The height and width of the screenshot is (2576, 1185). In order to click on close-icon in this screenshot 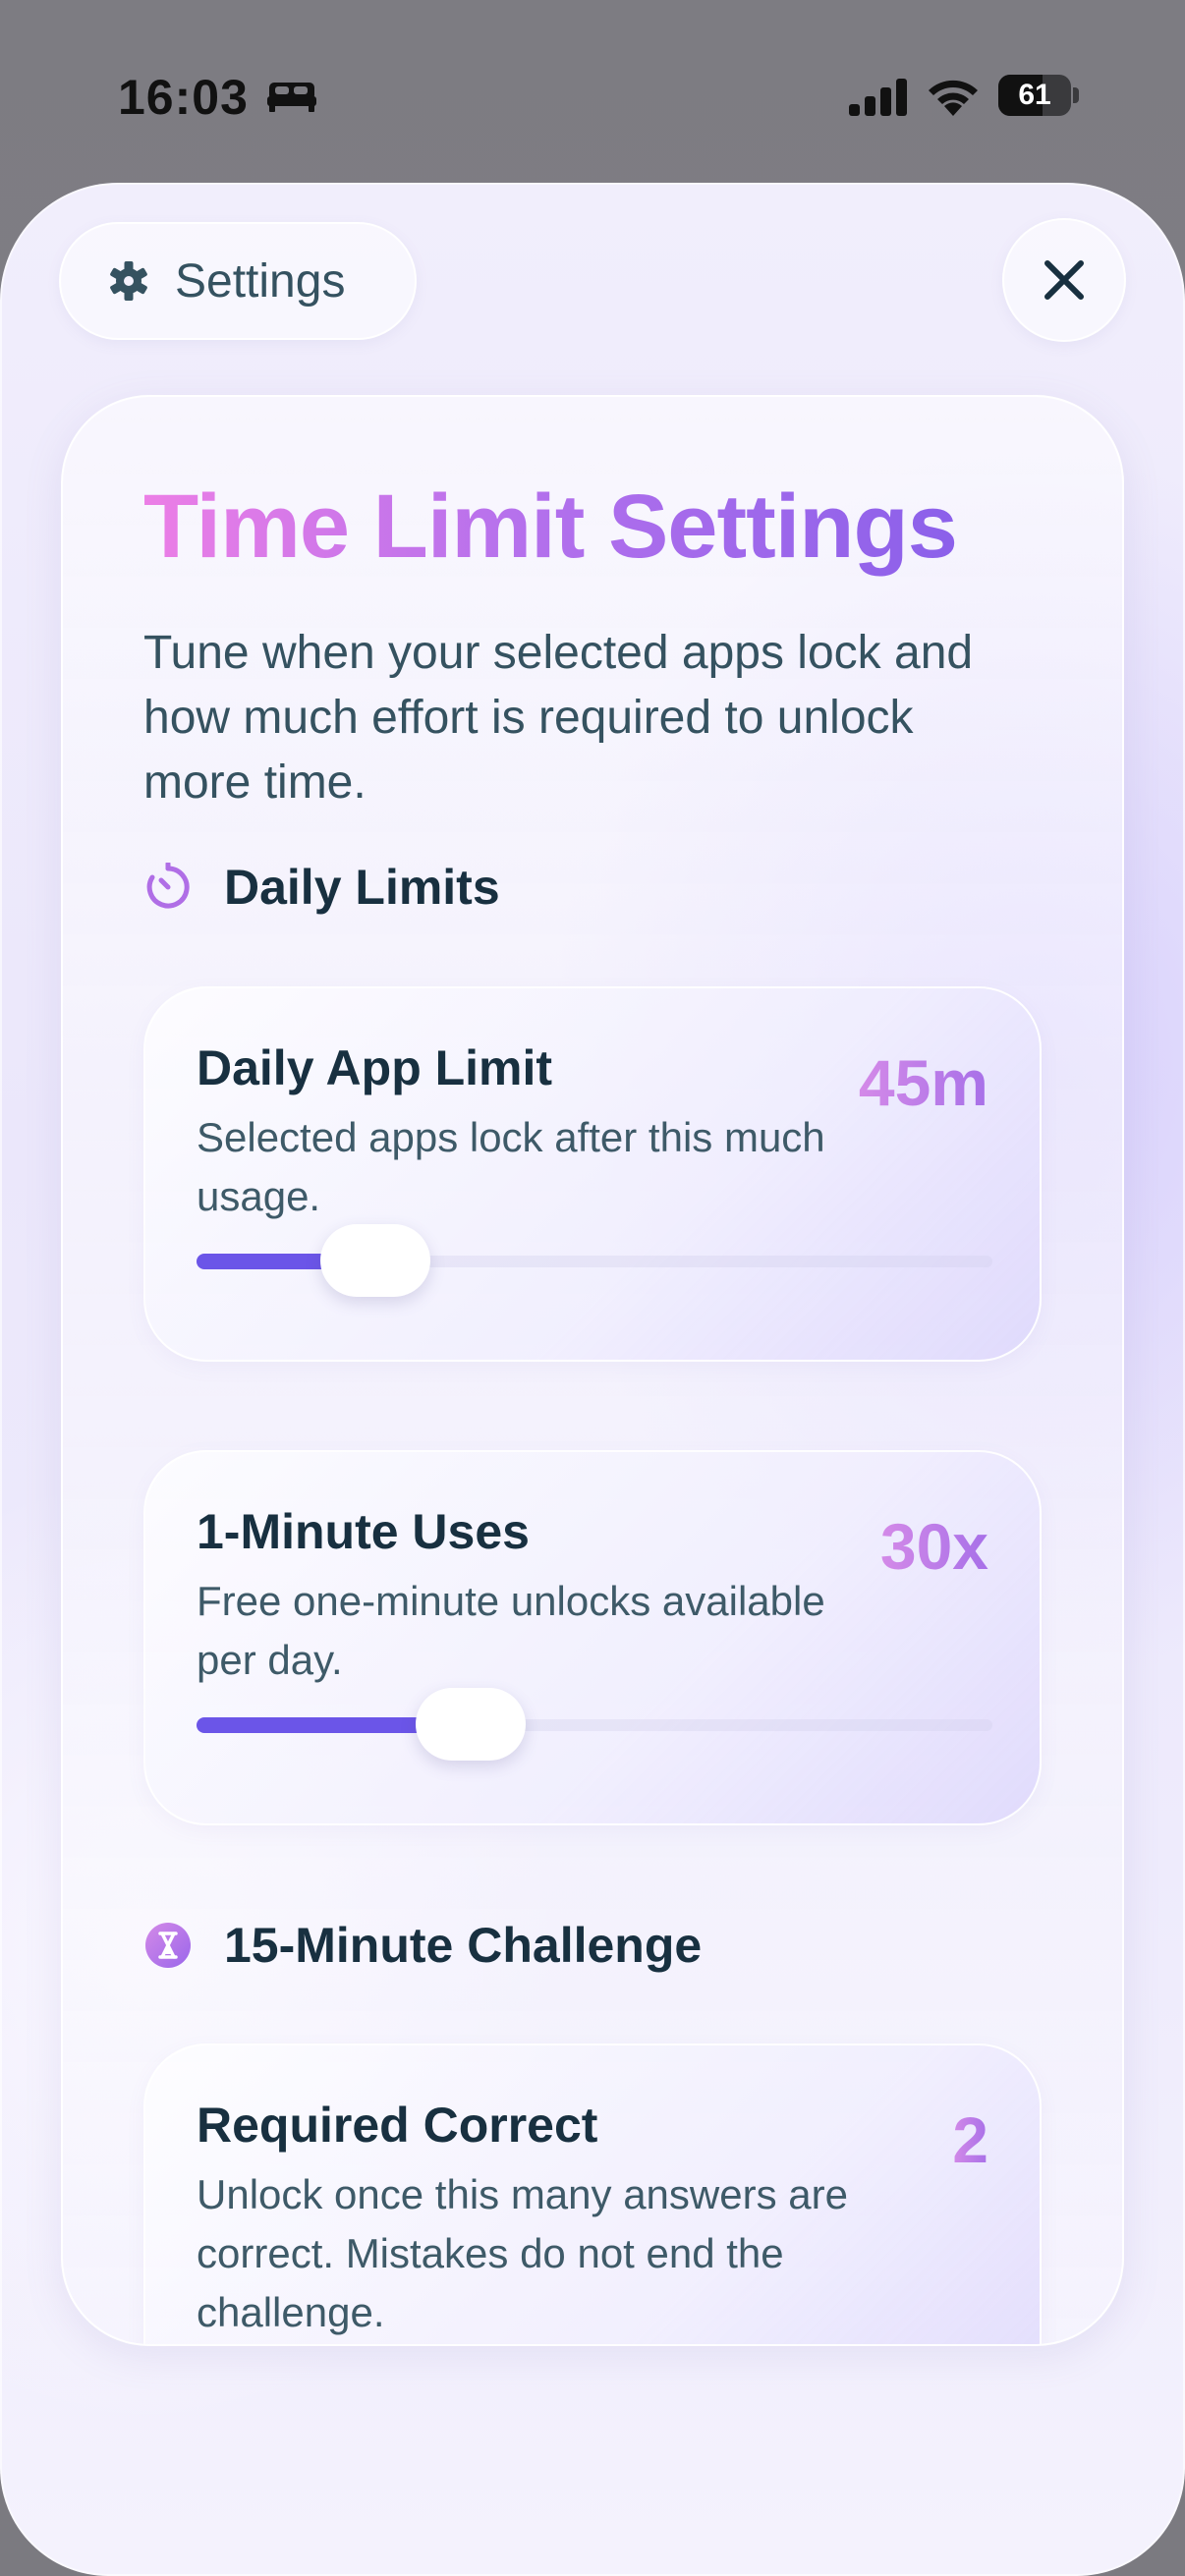, I will do `click(1064, 280)`.